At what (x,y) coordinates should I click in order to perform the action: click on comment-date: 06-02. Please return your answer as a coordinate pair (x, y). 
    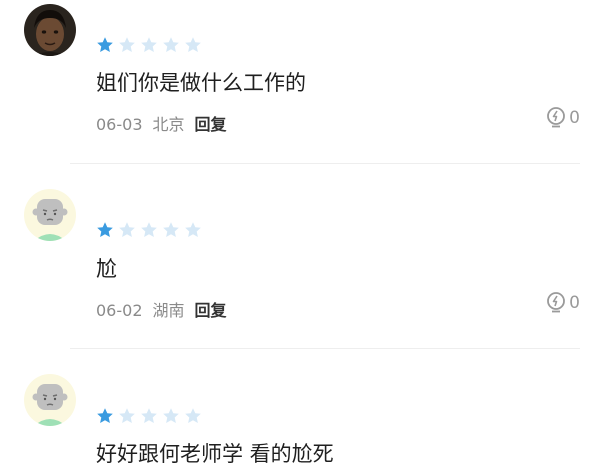
    Looking at the image, I should click on (119, 310).